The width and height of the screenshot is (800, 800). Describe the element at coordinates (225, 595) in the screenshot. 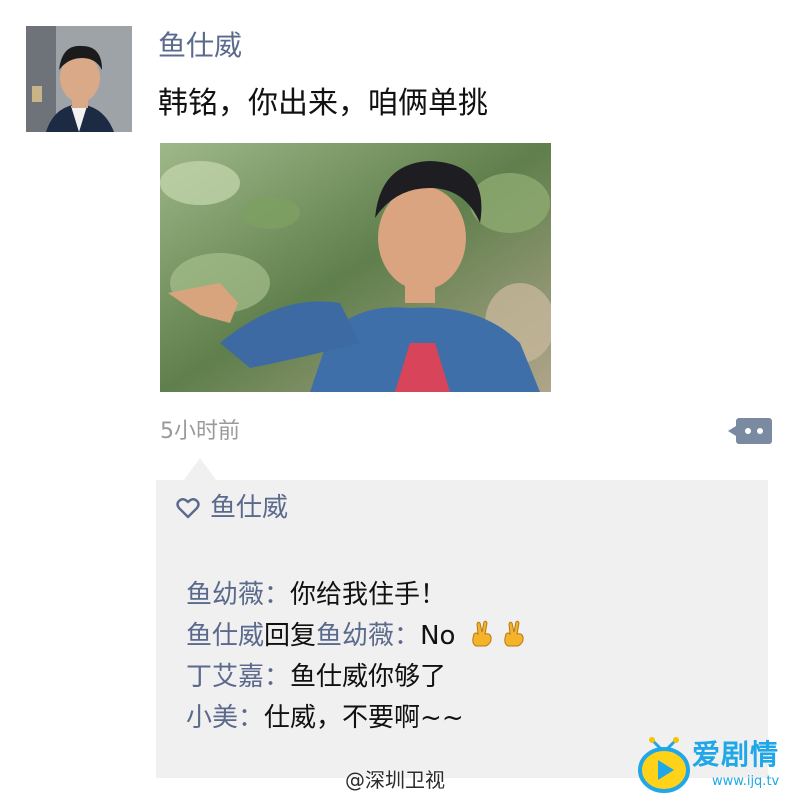

I see `comment-nickname: 鱼幼薇` at that location.